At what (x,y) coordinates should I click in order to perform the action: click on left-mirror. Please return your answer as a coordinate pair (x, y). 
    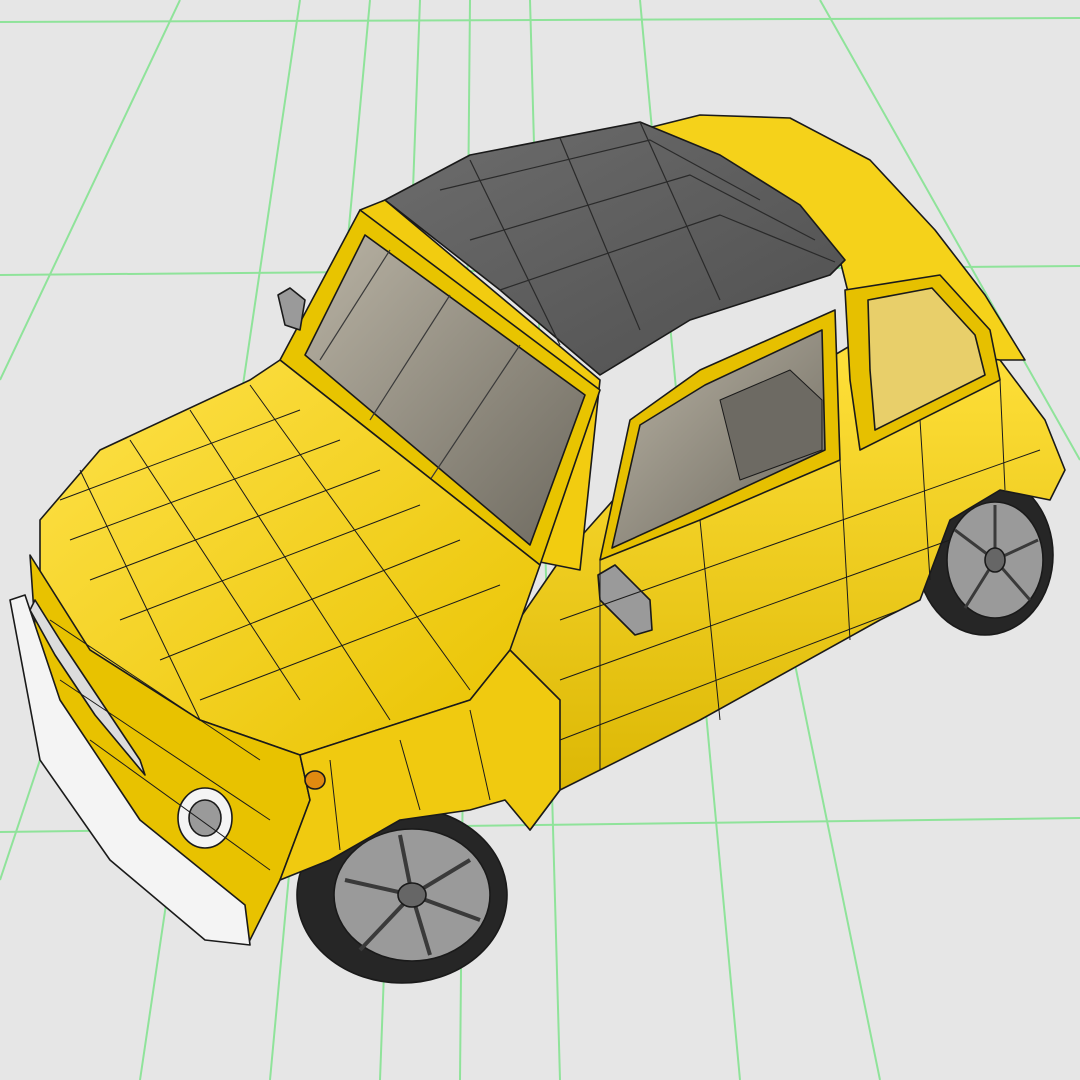
    Looking at the image, I should click on (291, 309).